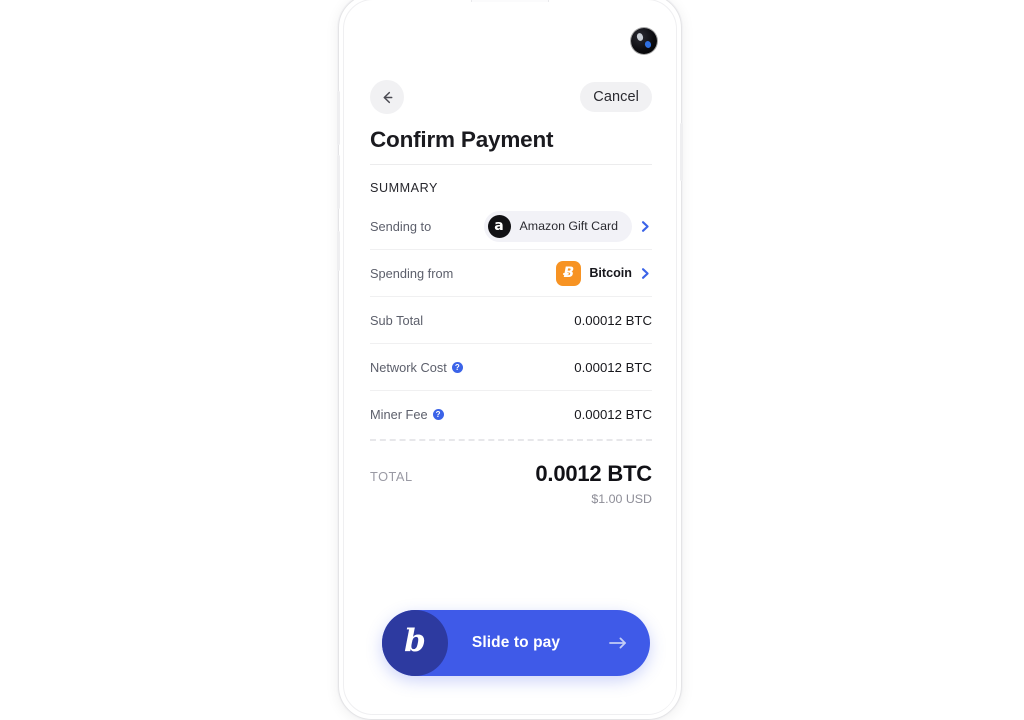 Image resolution: width=1024 pixels, height=720 pixels. I want to click on row-network-cost: Network Cost ? 0.00012 BTC, so click(511, 367).